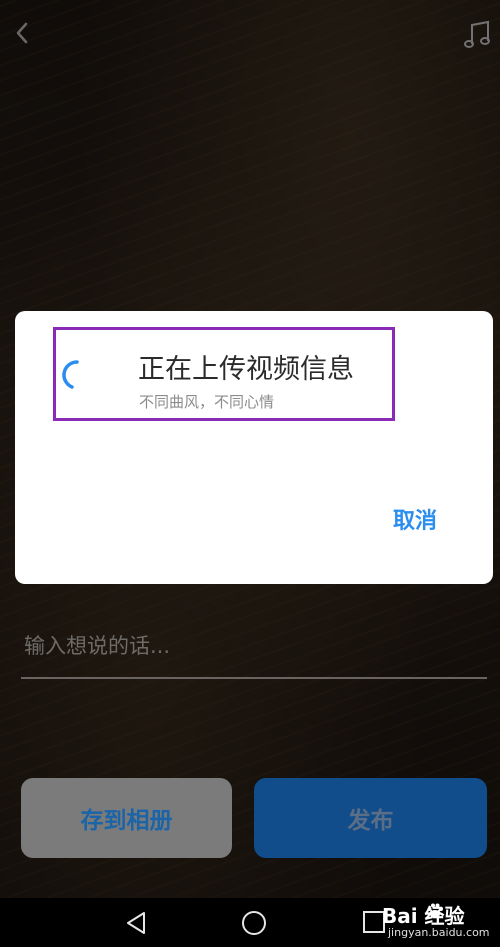 The height and width of the screenshot is (947, 500). I want to click on caption-underline, so click(254, 678).